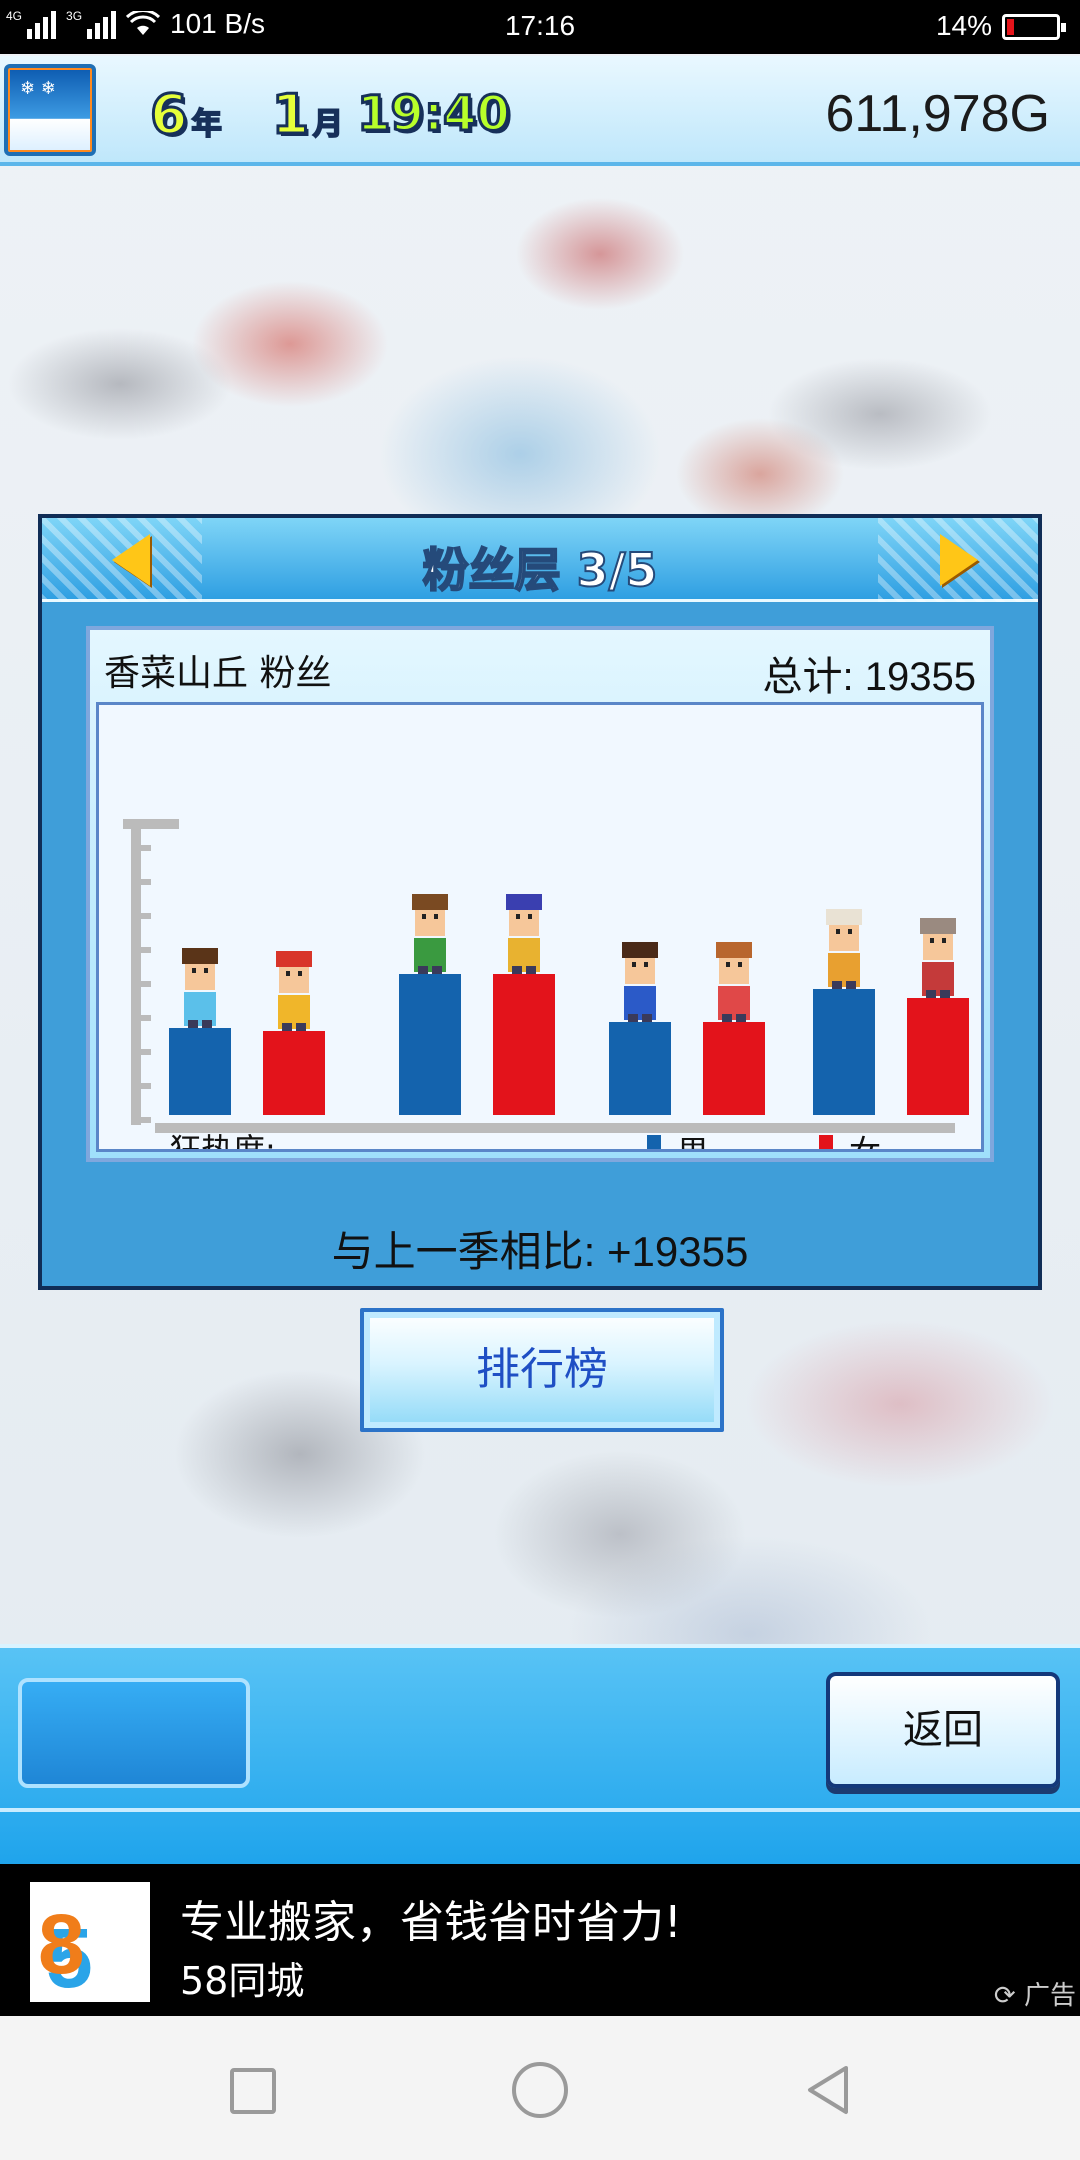 This screenshot has width=1080, height=2160. Describe the element at coordinates (136, 972) in the screenshot. I see `y-axis` at that location.